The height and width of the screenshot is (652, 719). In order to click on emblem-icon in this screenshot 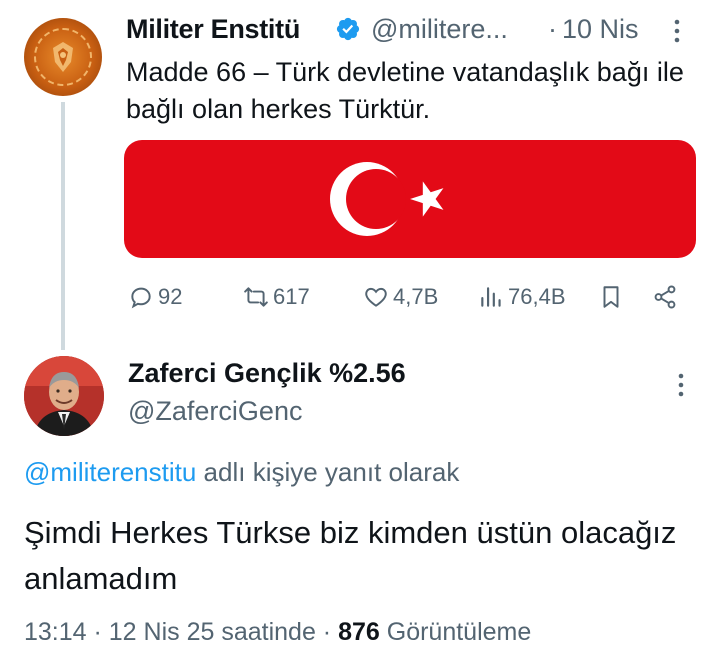, I will do `click(63, 57)`.